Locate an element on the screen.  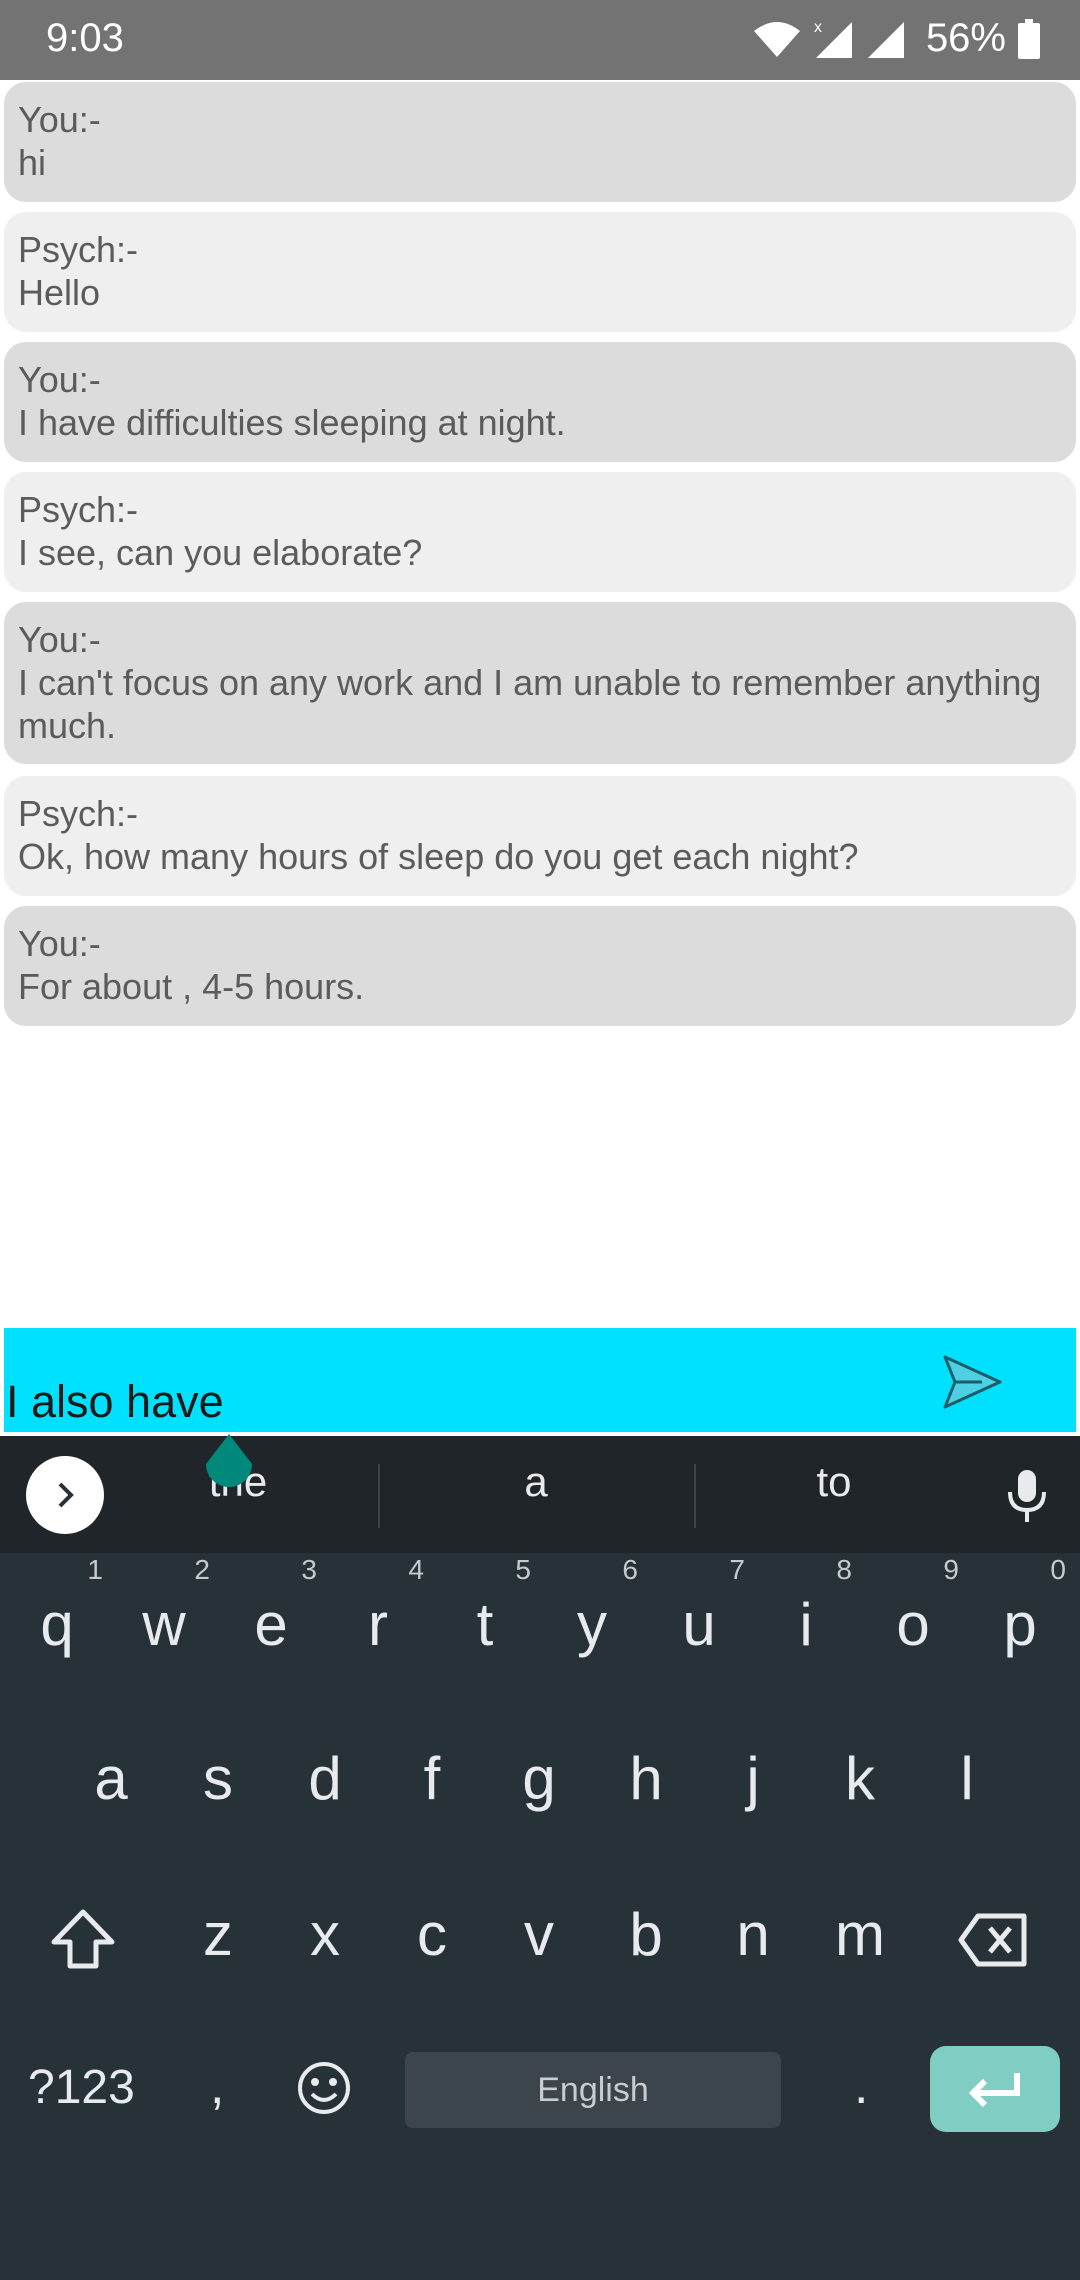
backspace-key is located at coordinates (993, 1942).